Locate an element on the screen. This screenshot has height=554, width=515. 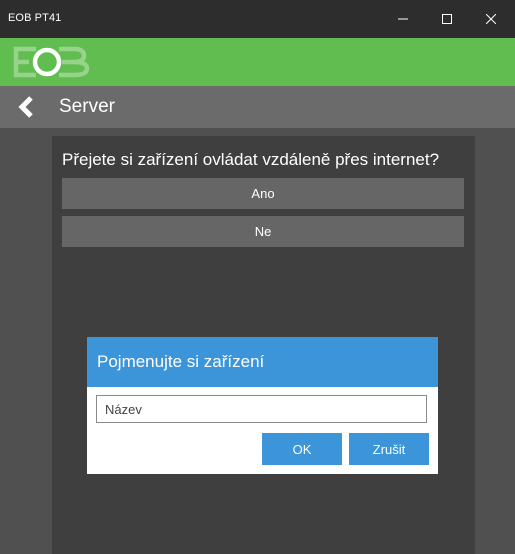
minimize-button is located at coordinates (403, 19).